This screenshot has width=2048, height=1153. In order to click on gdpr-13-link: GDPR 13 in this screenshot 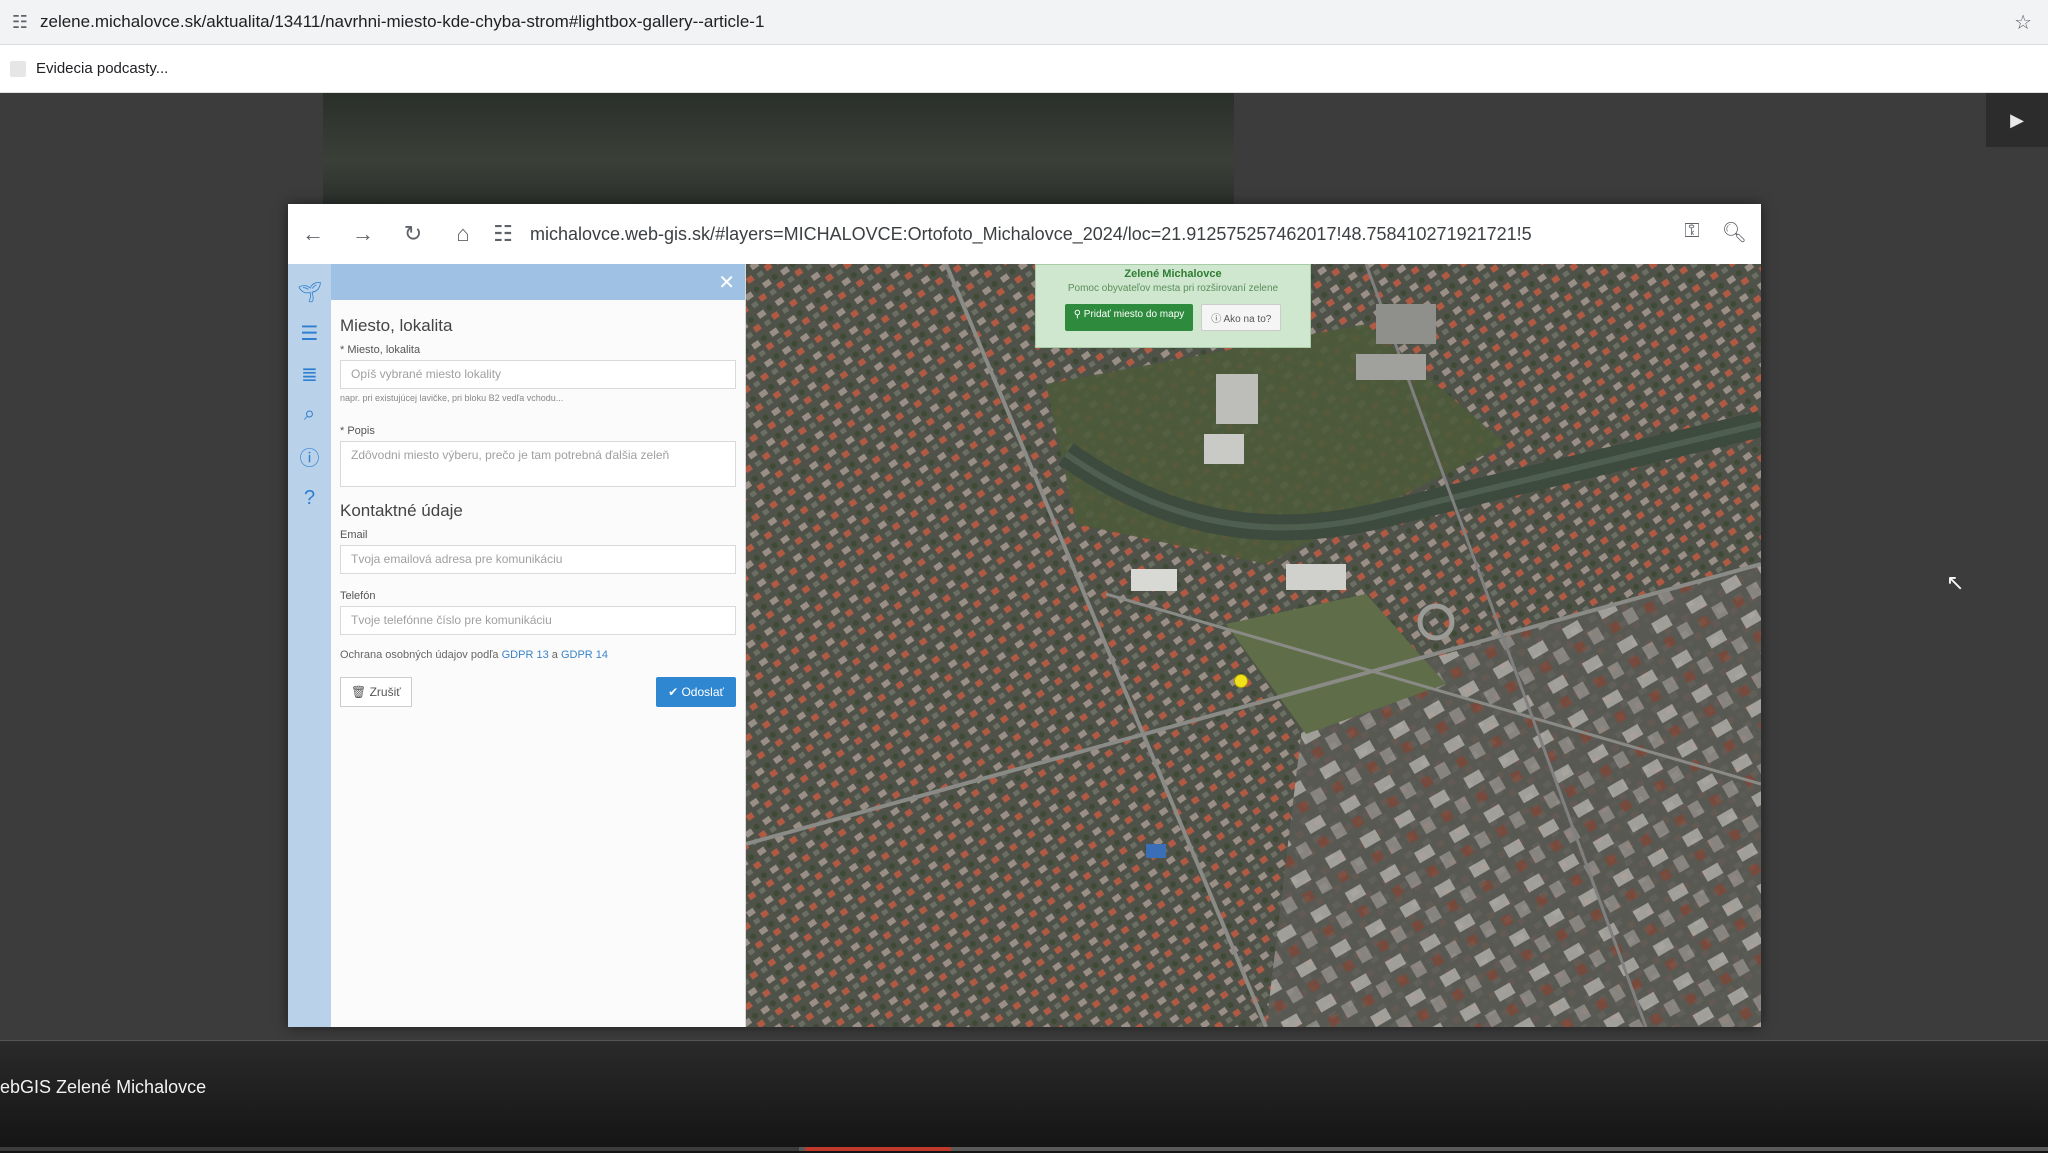, I will do `click(525, 655)`.